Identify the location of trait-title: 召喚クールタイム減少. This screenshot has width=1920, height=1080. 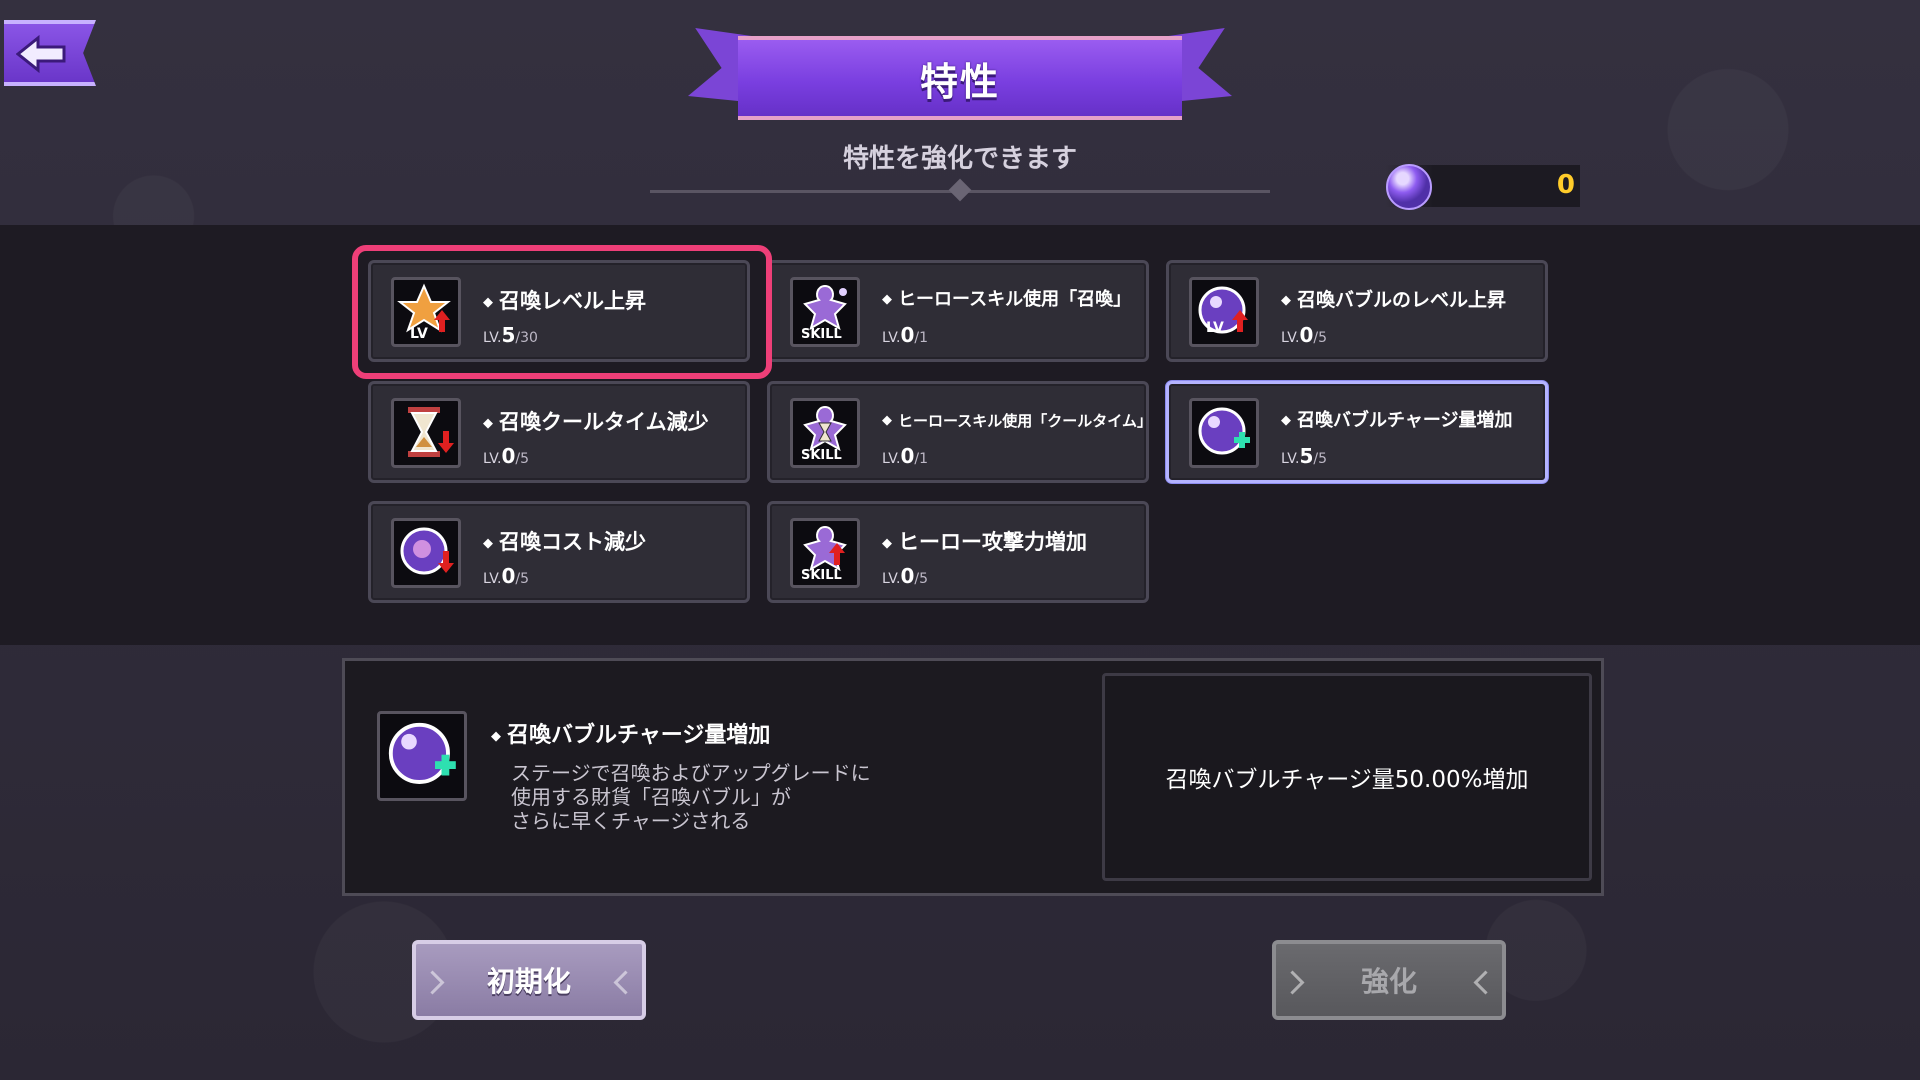
(604, 422).